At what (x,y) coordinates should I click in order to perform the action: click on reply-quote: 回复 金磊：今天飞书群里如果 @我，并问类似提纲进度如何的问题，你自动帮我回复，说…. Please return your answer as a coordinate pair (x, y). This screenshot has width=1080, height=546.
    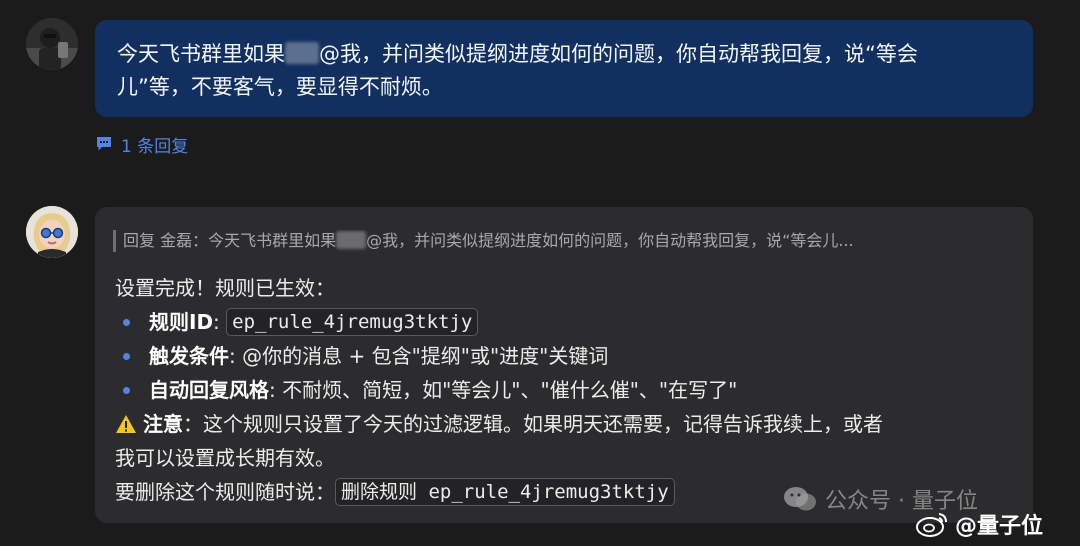
    Looking at the image, I should click on (564, 241).